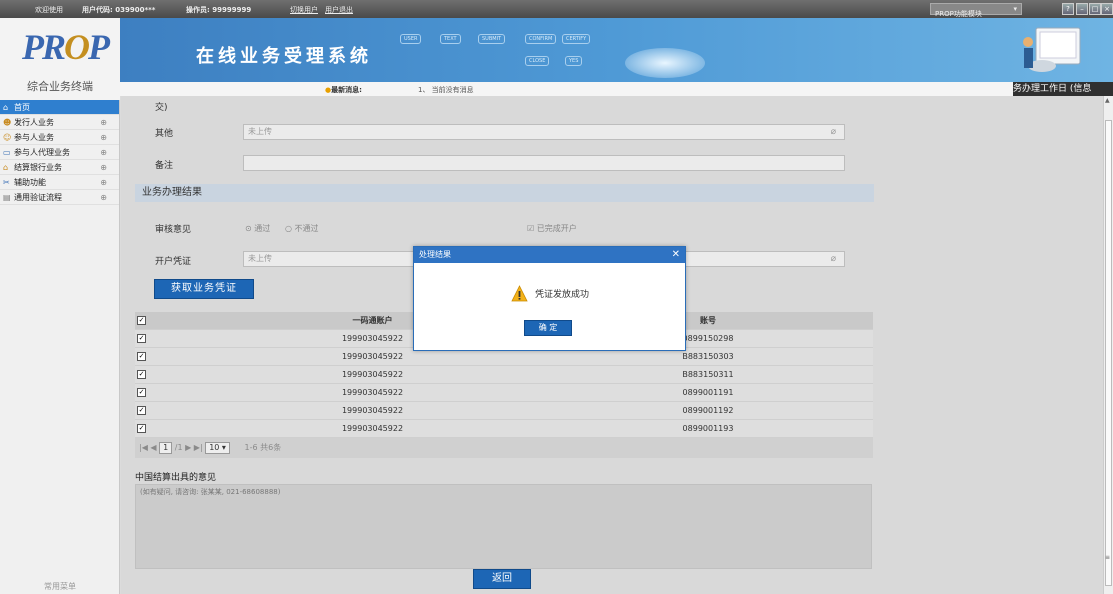 The image size is (1113, 594). What do you see at coordinates (6, 167) in the screenshot?
I see `bank-icon: ⌂` at bounding box center [6, 167].